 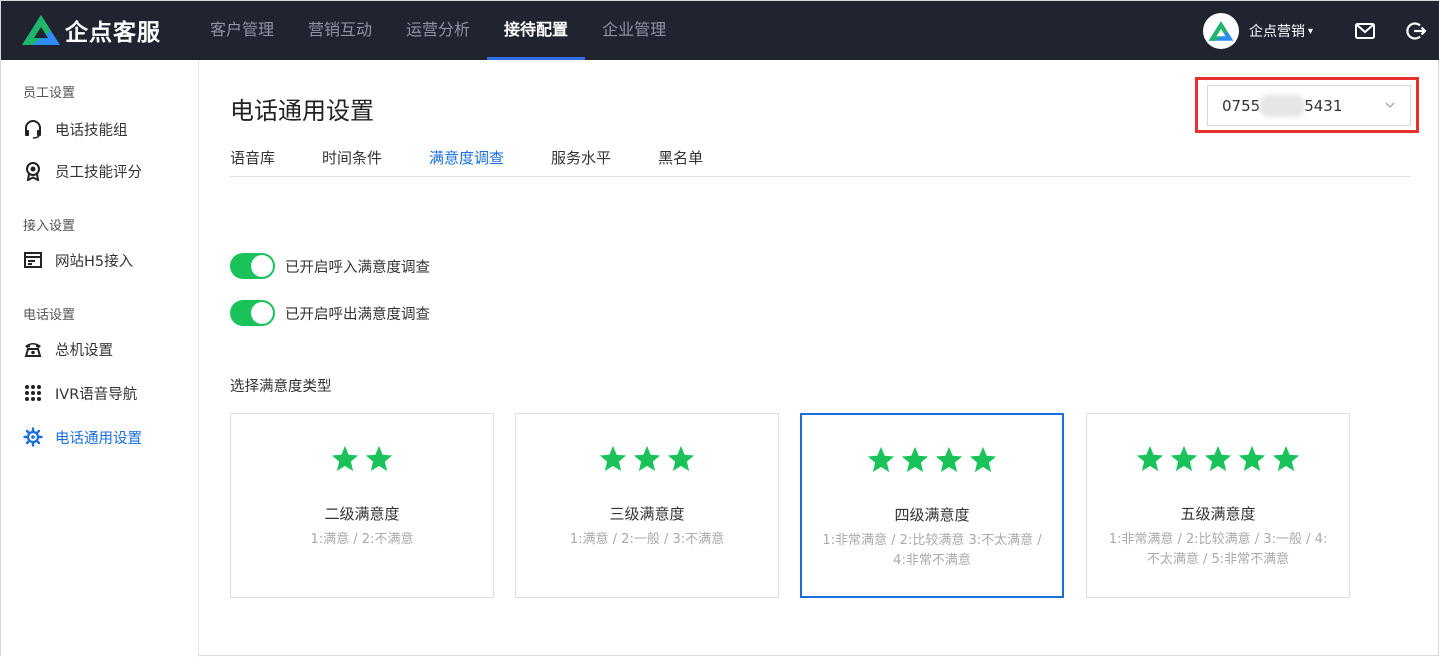 I want to click on tab-time-conditions: 时间条件, so click(x=352, y=158).